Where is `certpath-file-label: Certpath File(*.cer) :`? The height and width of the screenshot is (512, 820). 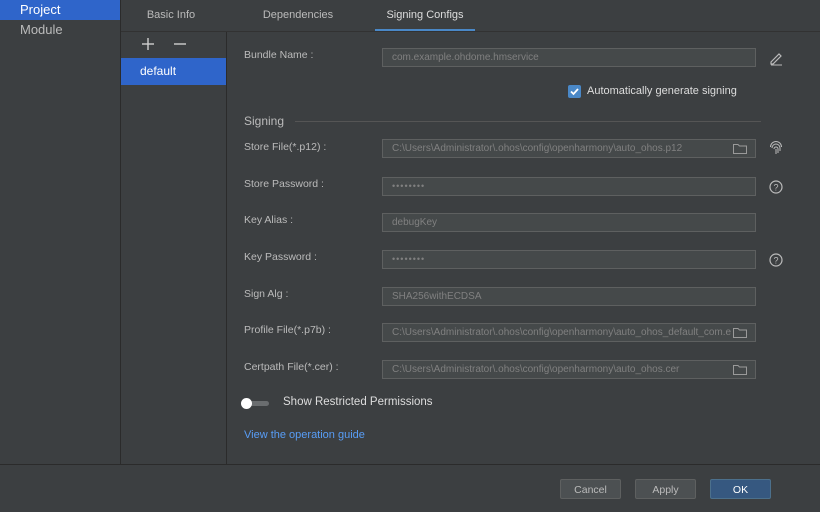
certpath-file-label: Certpath File(*.cer) : is located at coordinates (291, 367).